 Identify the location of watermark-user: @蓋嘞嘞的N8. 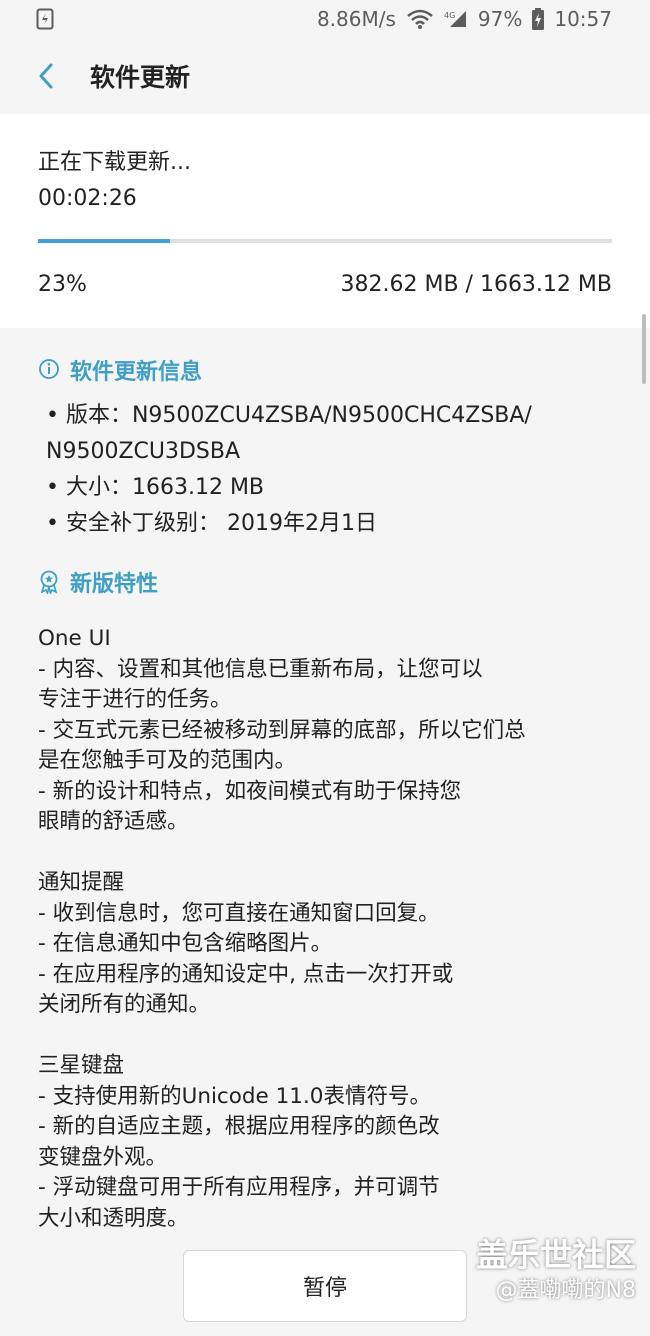
(565, 1290).